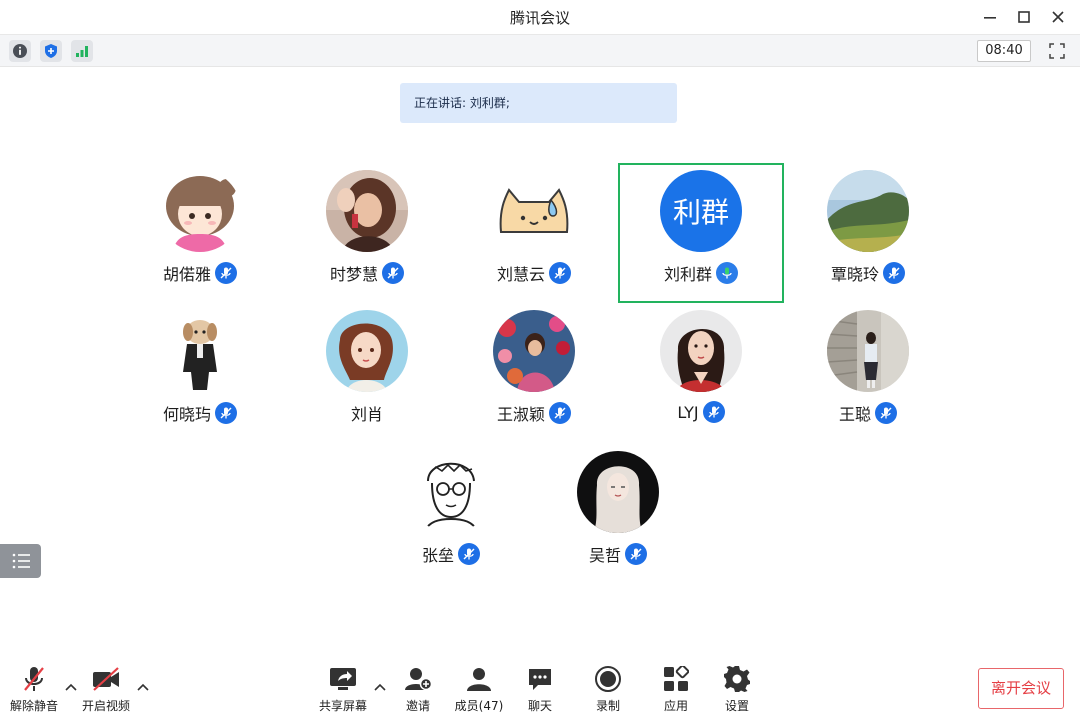 This screenshot has width=1080, height=717. I want to click on fullscreen-icon, so click(1057, 51).